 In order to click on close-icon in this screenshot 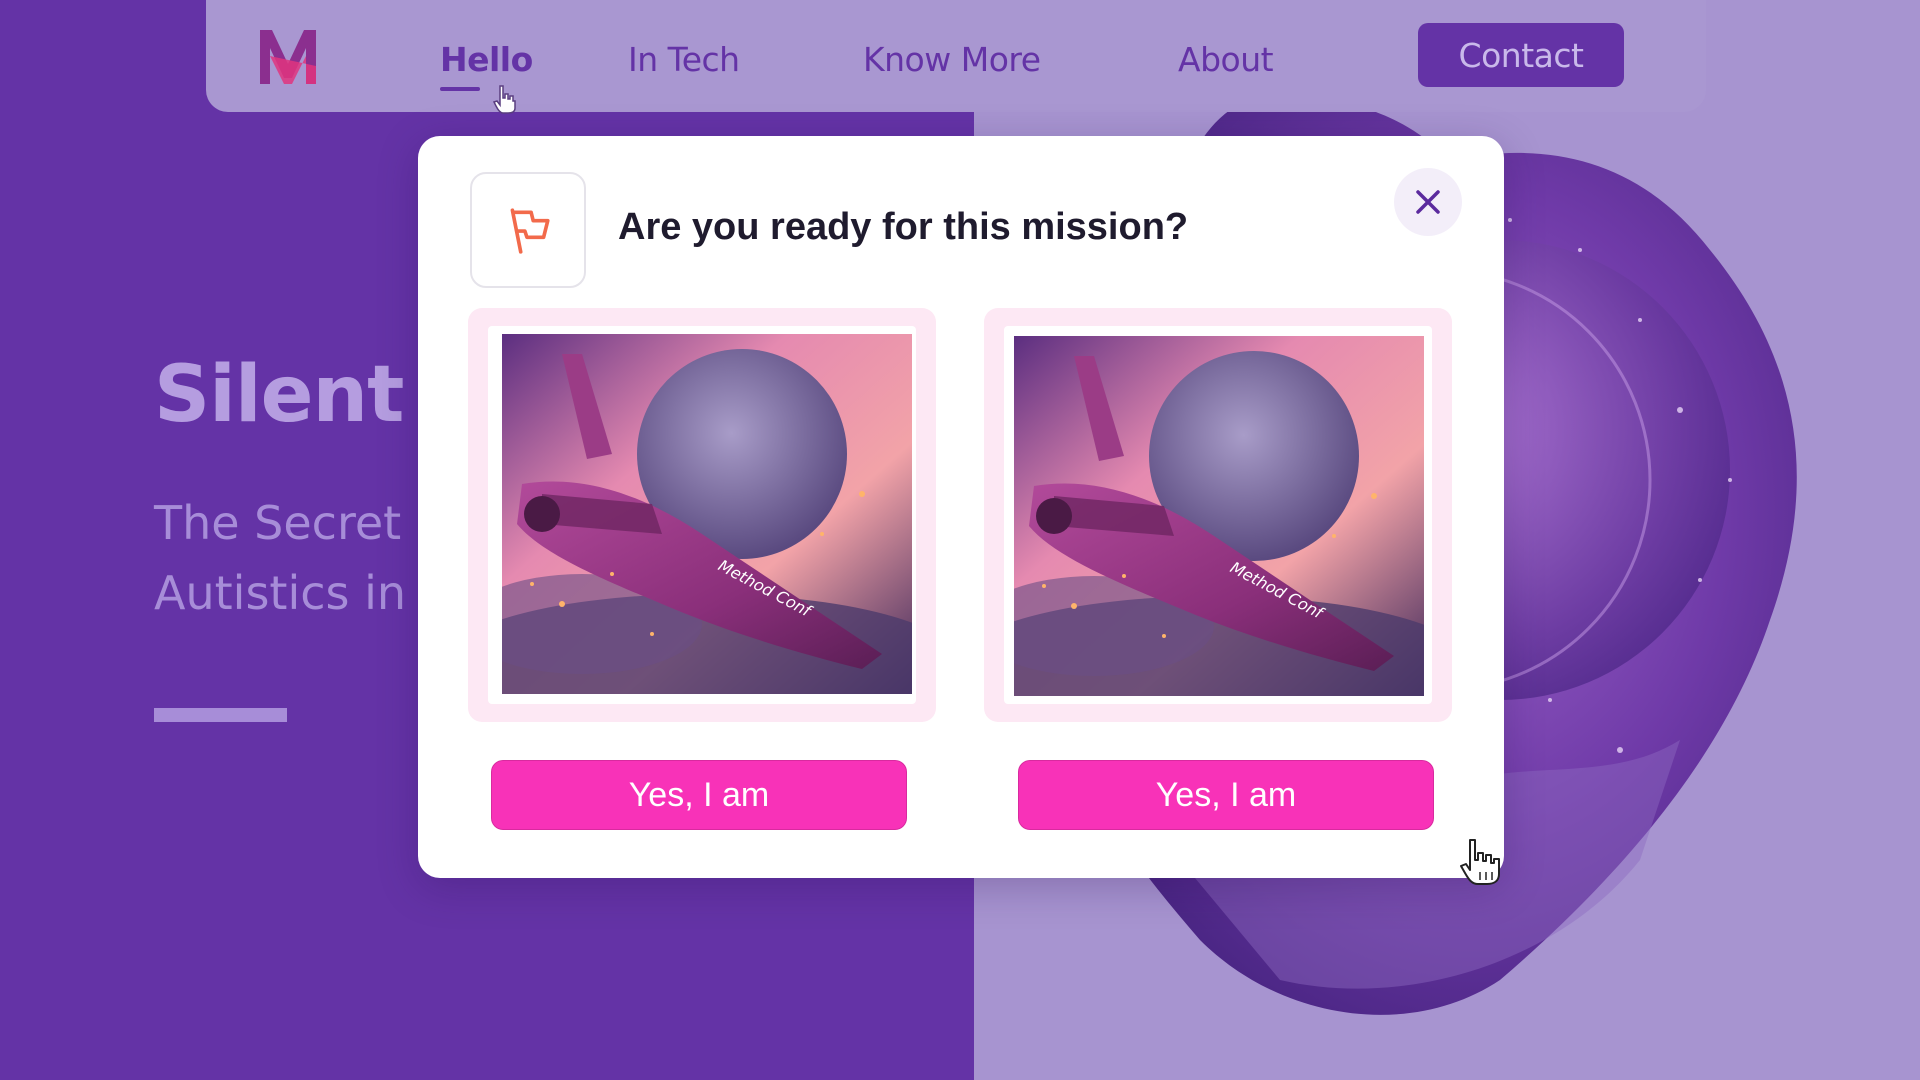, I will do `click(1428, 202)`.